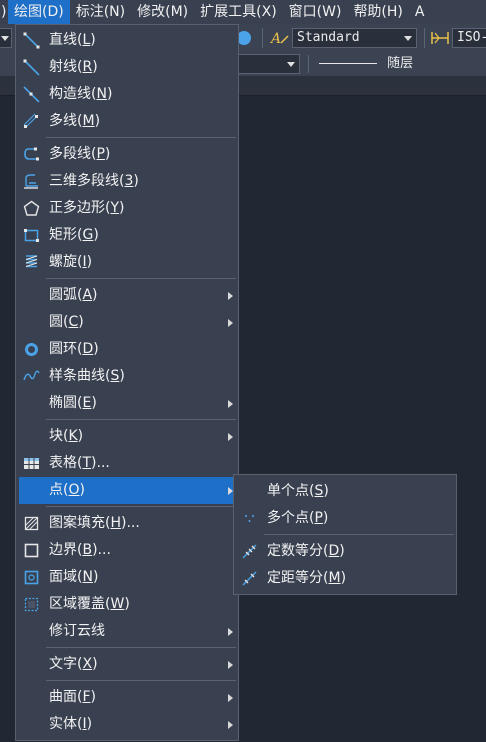 The height and width of the screenshot is (742, 486). What do you see at coordinates (73, 67) in the screenshot?
I see `menu-item-label: 射线(R)` at bounding box center [73, 67].